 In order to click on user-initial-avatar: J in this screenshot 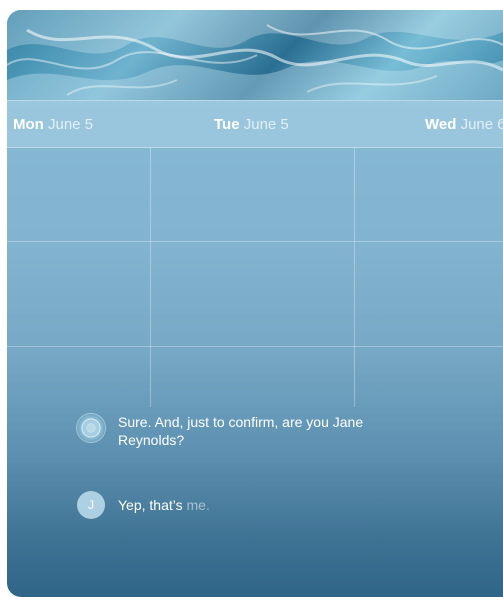, I will do `click(91, 505)`.